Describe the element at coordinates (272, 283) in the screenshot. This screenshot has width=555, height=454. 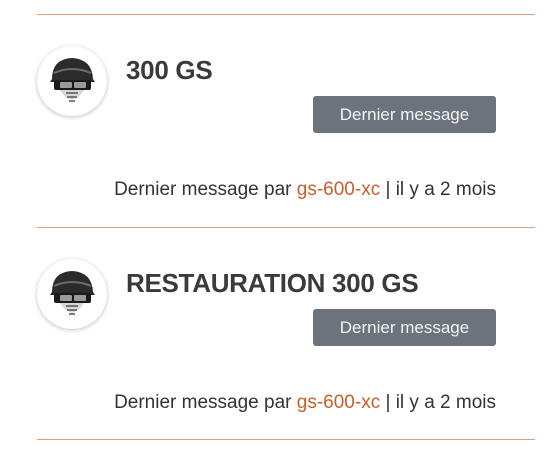
I see `topic-title-link: RESTAURATION 300 GS` at that location.